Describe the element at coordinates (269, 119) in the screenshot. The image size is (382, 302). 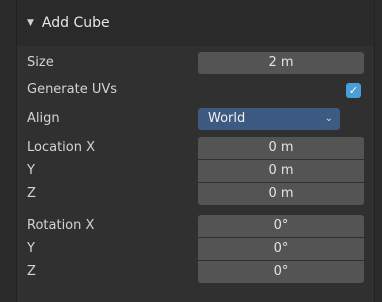
I see `align-dropdown: World ⌄` at that location.